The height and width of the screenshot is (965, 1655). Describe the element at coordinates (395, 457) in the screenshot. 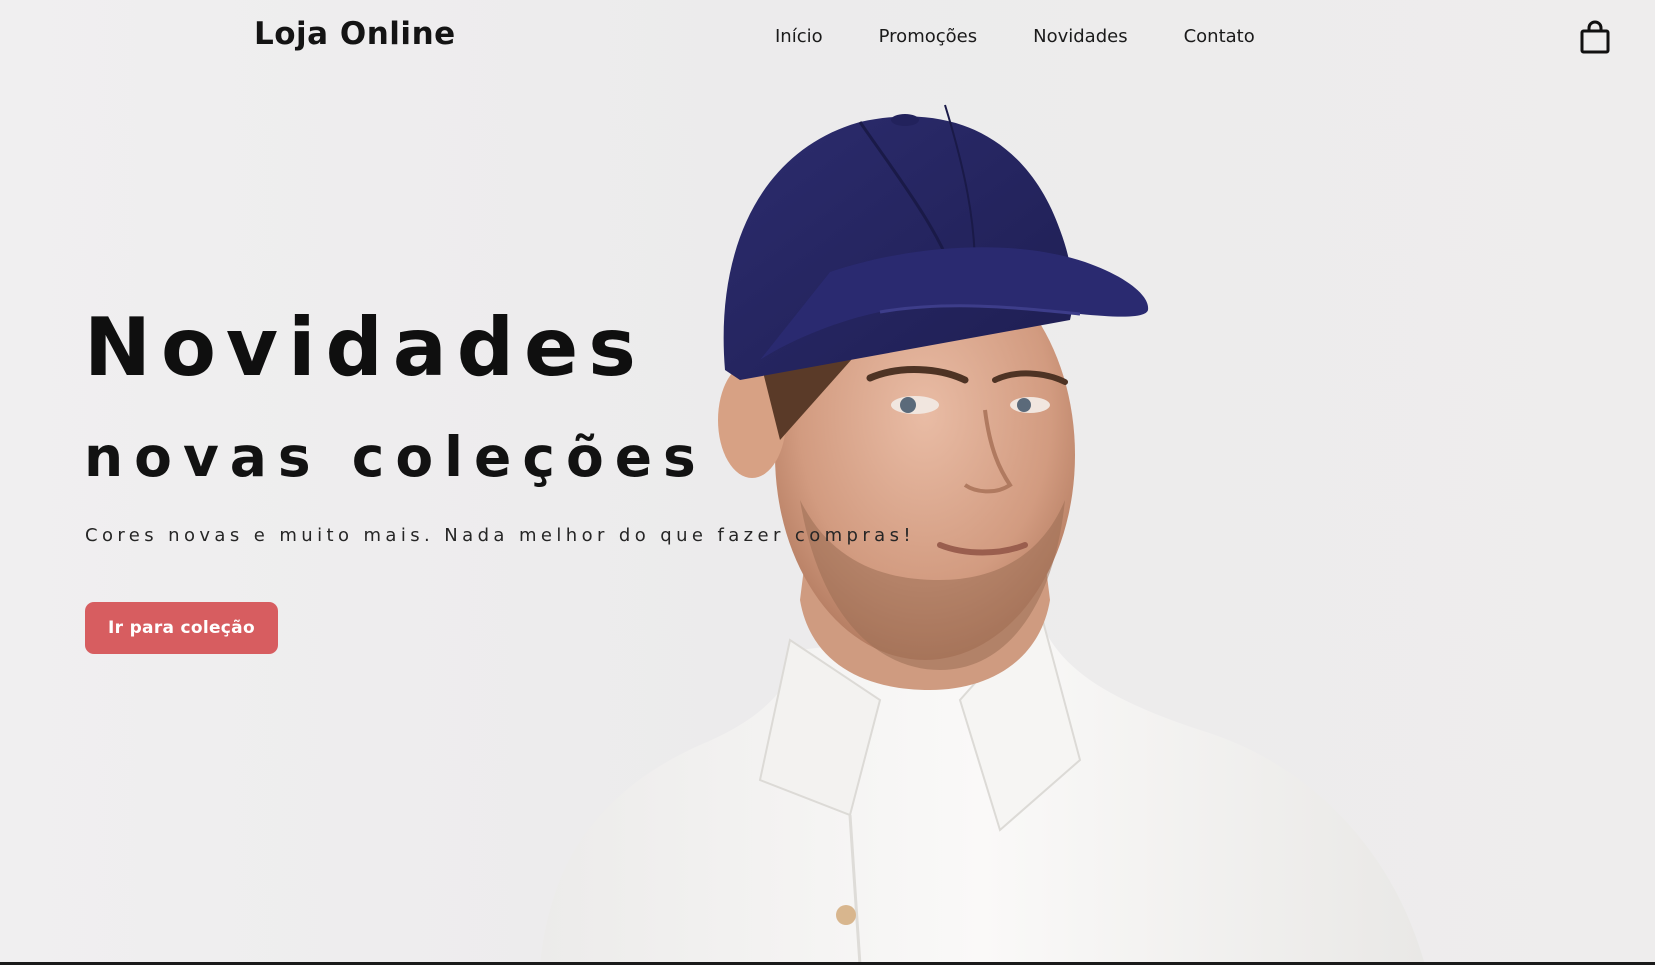

I see `hero-subtitle: novas coleções` at that location.